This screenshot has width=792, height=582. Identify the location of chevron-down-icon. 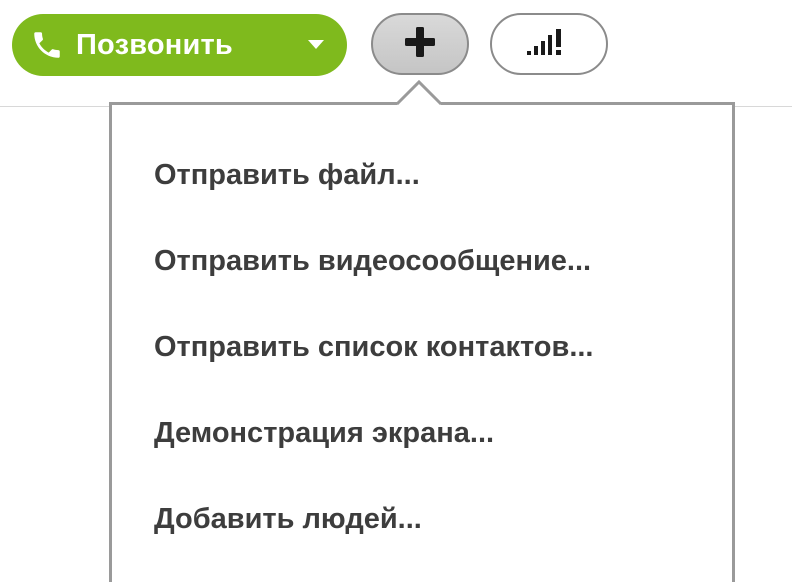
(316, 44).